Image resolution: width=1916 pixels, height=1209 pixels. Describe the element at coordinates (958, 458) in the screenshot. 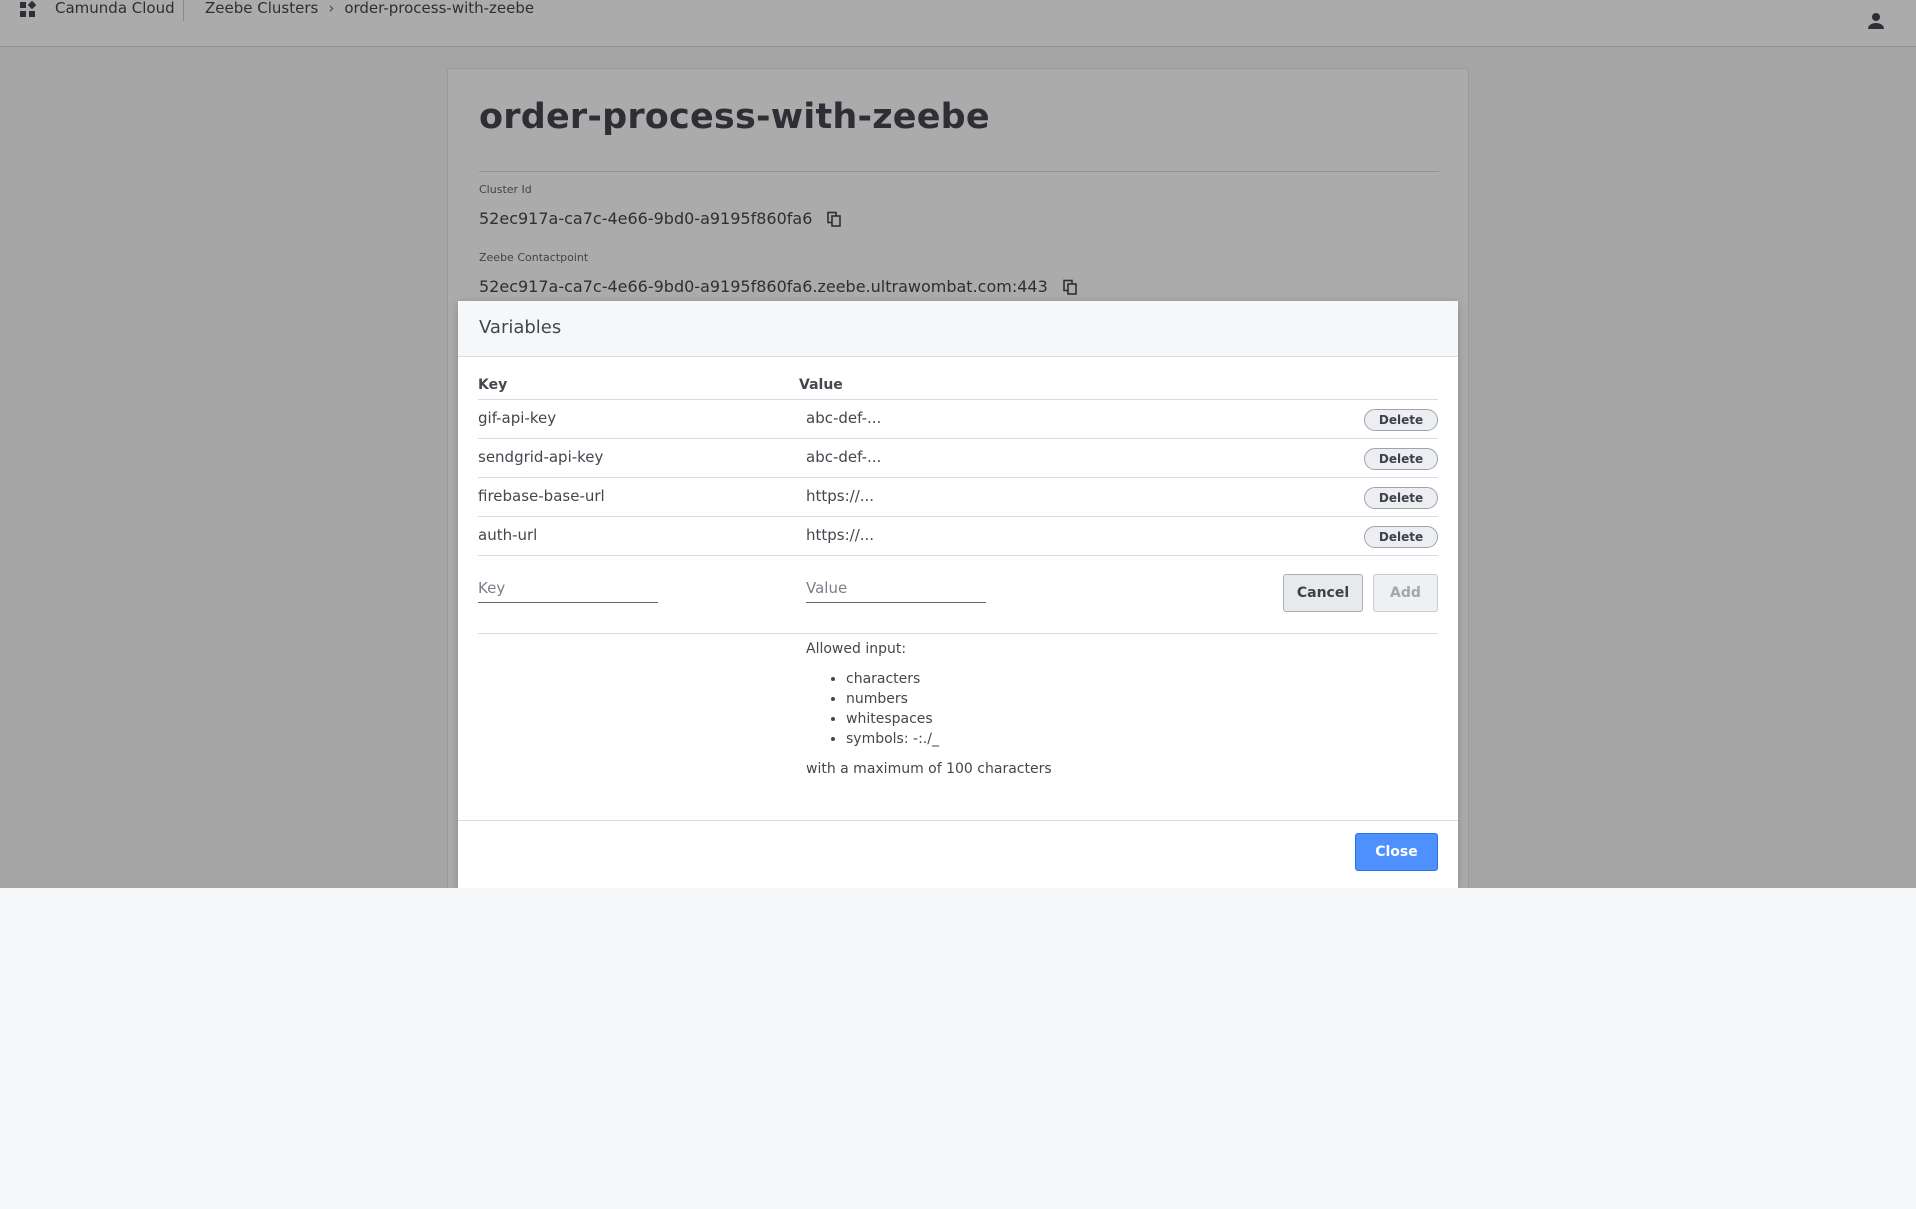

I see `table-row: sendgrid-api-key abc-def-... Delete` at that location.